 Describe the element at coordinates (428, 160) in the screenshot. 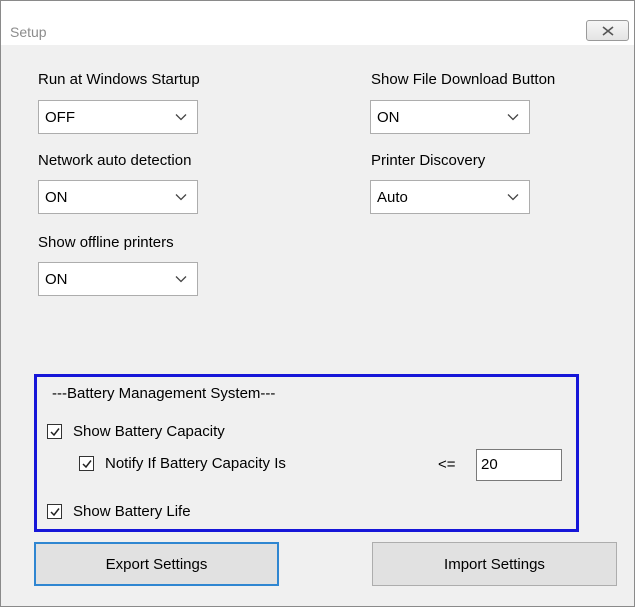

I see `printer-discovery-label: Printer Discovery` at that location.